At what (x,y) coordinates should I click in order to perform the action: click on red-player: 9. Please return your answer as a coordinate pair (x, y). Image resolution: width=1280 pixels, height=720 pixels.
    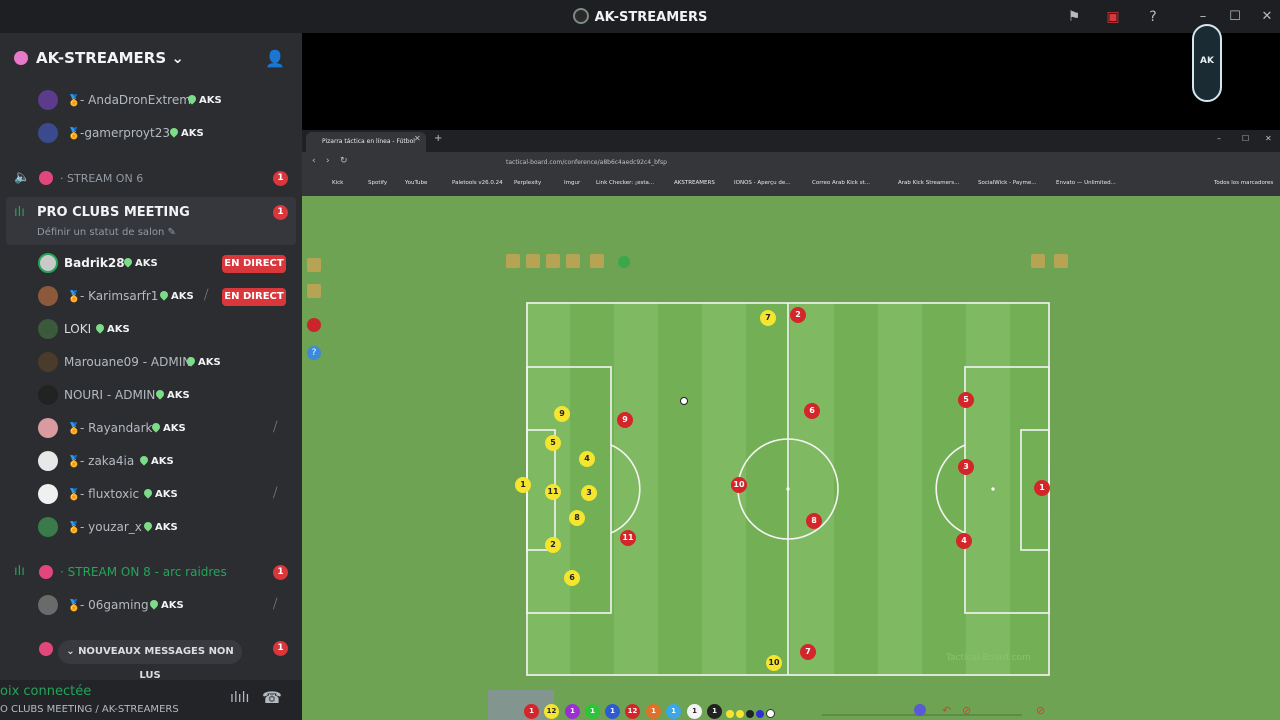
    Looking at the image, I should click on (625, 420).